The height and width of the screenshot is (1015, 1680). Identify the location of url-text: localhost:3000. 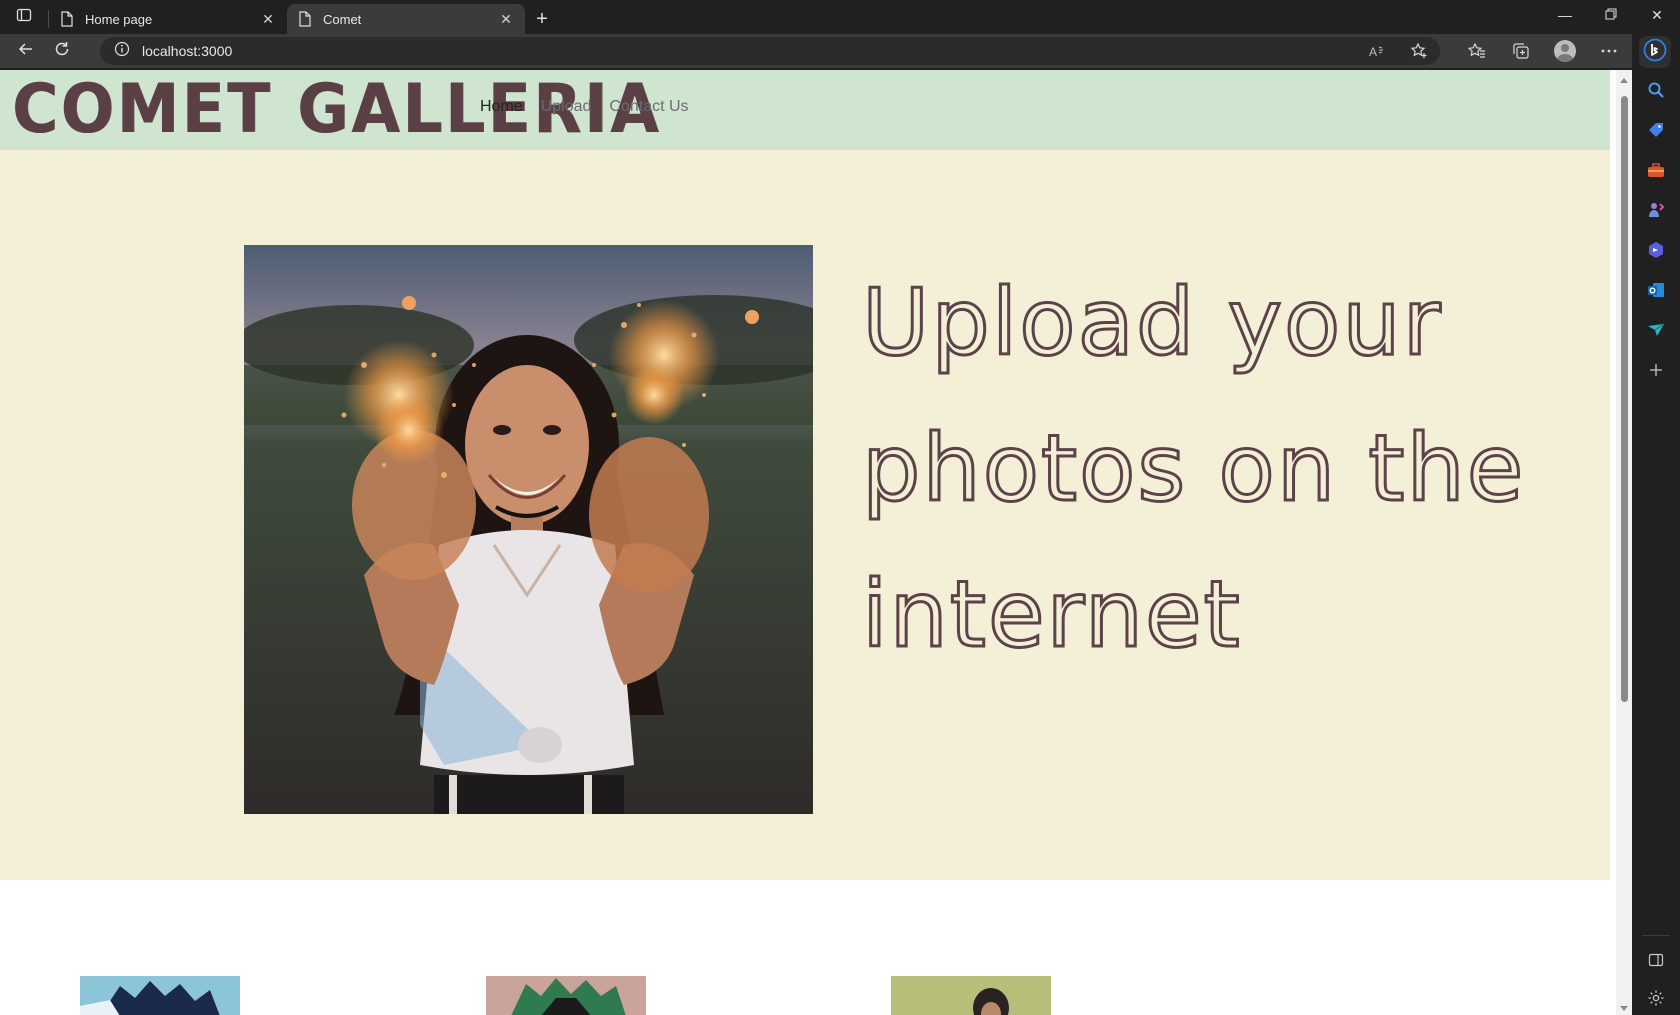
(187, 51).